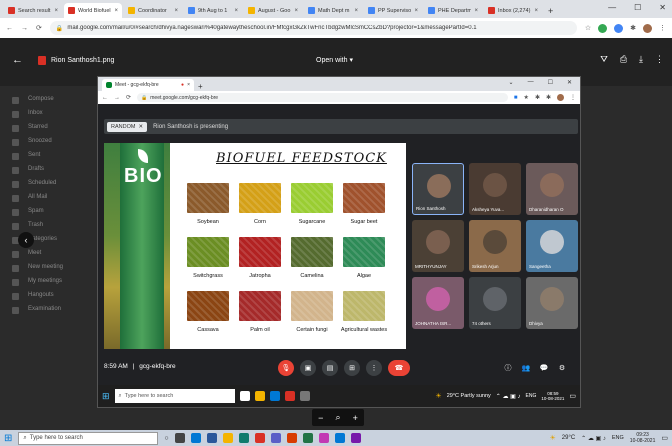 The height and width of the screenshot is (446, 672). What do you see at coordinates (355, 418) in the screenshot?
I see `zoom-in-button: +` at bounding box center [355, 418].